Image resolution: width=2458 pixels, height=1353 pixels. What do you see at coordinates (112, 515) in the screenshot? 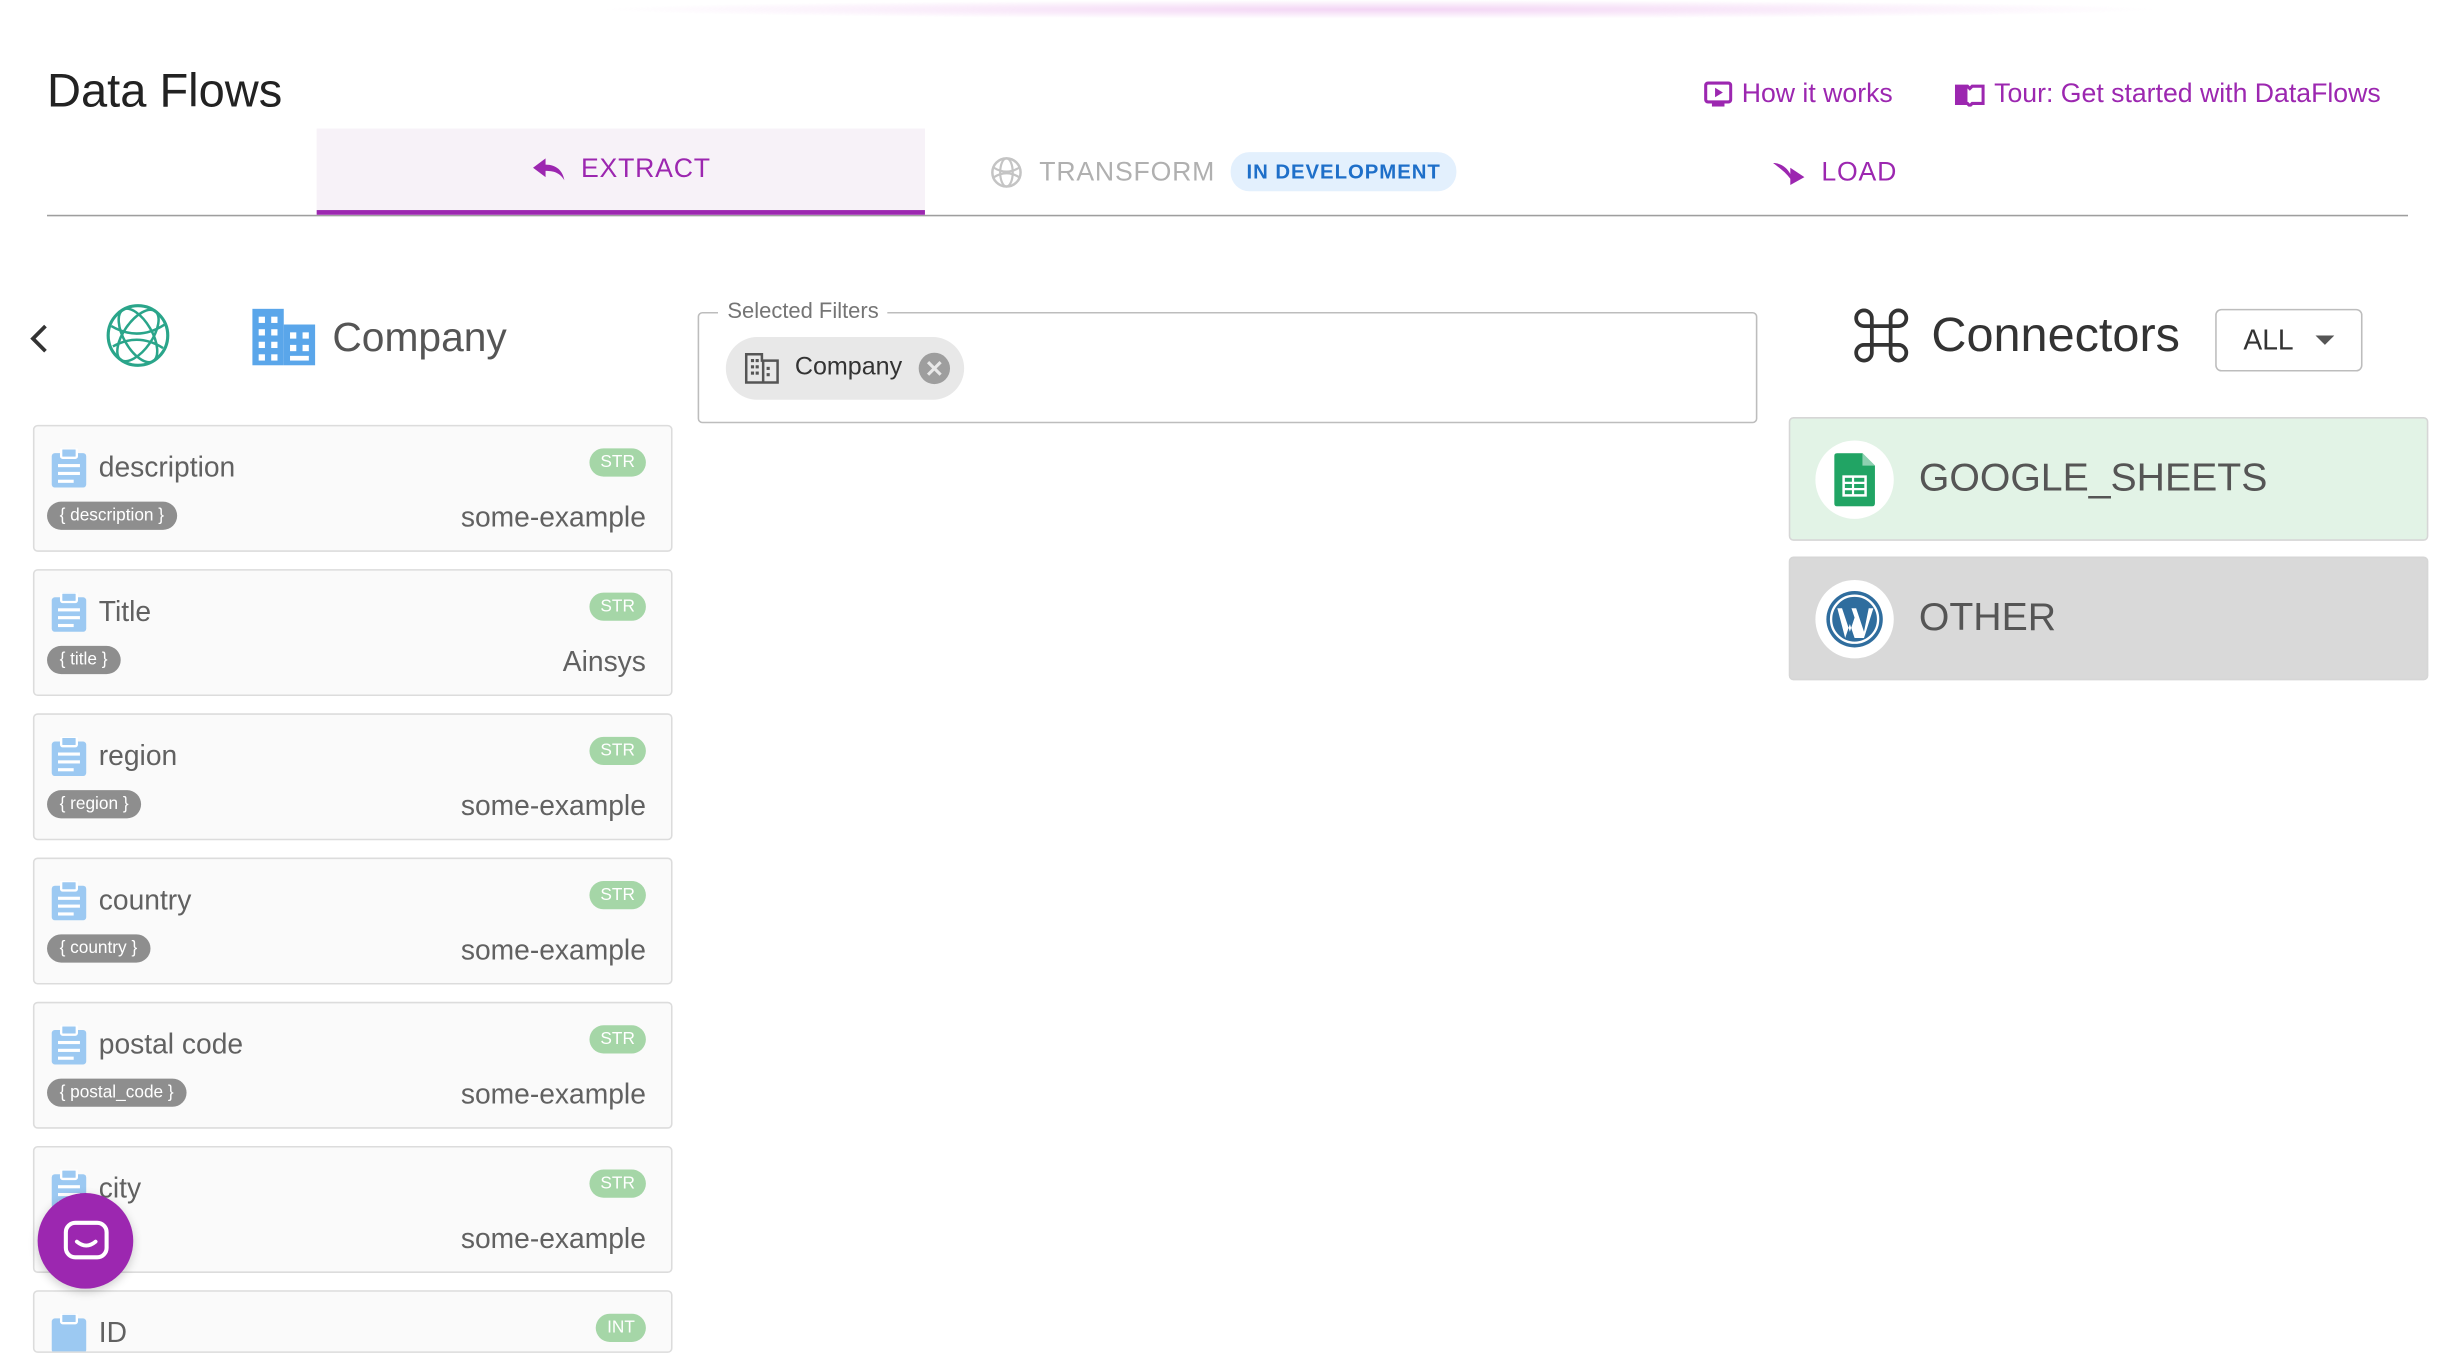
I see `field-key-badge: { description }` at bounding box center [112, 515].